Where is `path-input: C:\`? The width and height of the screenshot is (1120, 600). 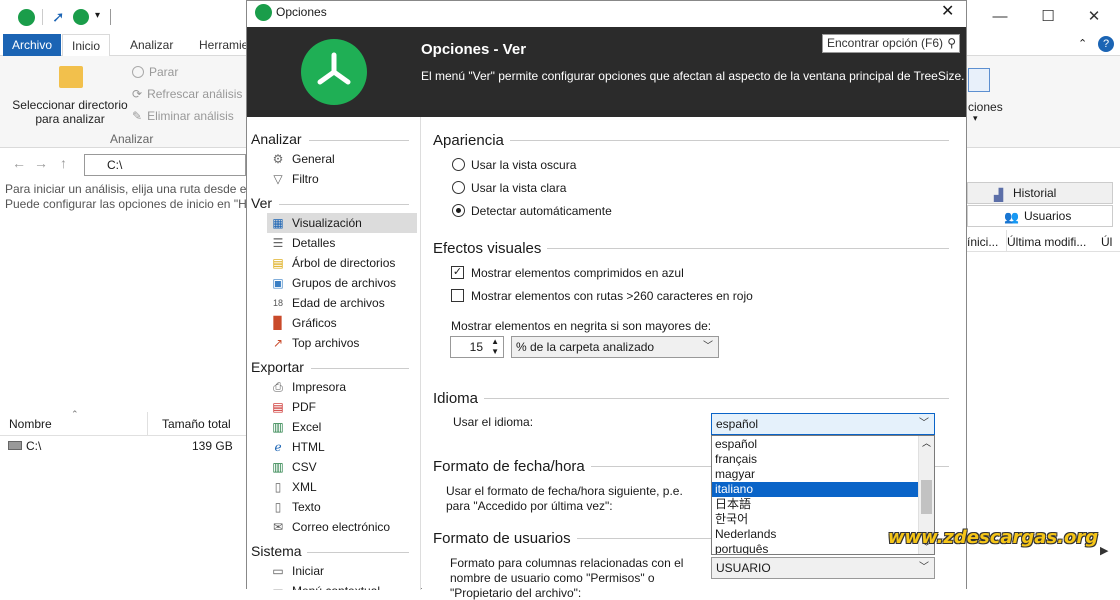 path-input: C:\ is located at coordinates (165, 165).